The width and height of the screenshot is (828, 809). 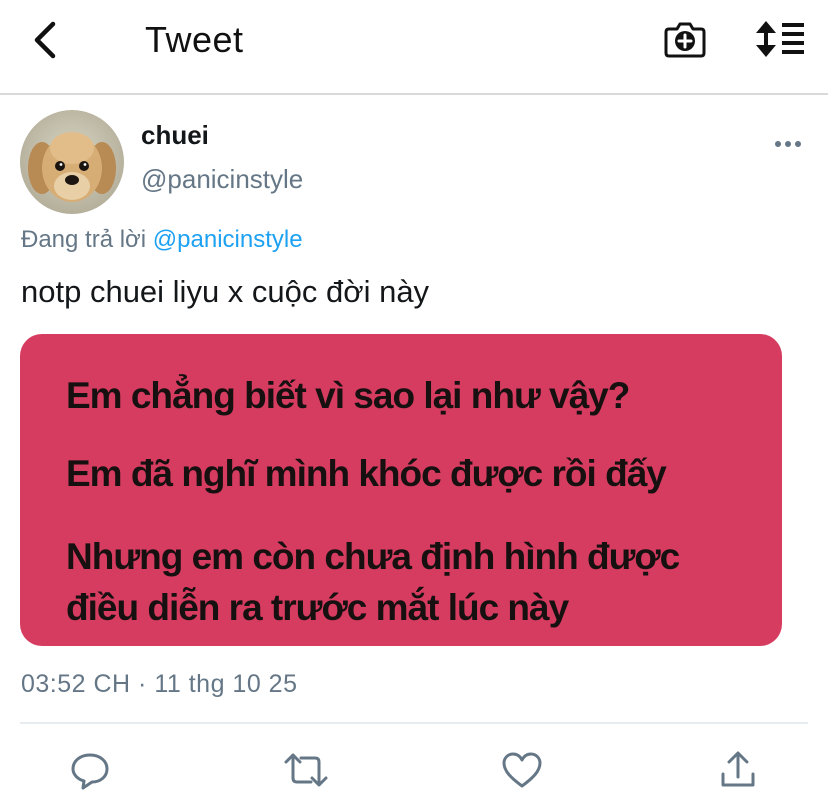 What do you see at coordinates (414, 723) in the screenshot?
I see `divider` at bounding box center [414, 723].